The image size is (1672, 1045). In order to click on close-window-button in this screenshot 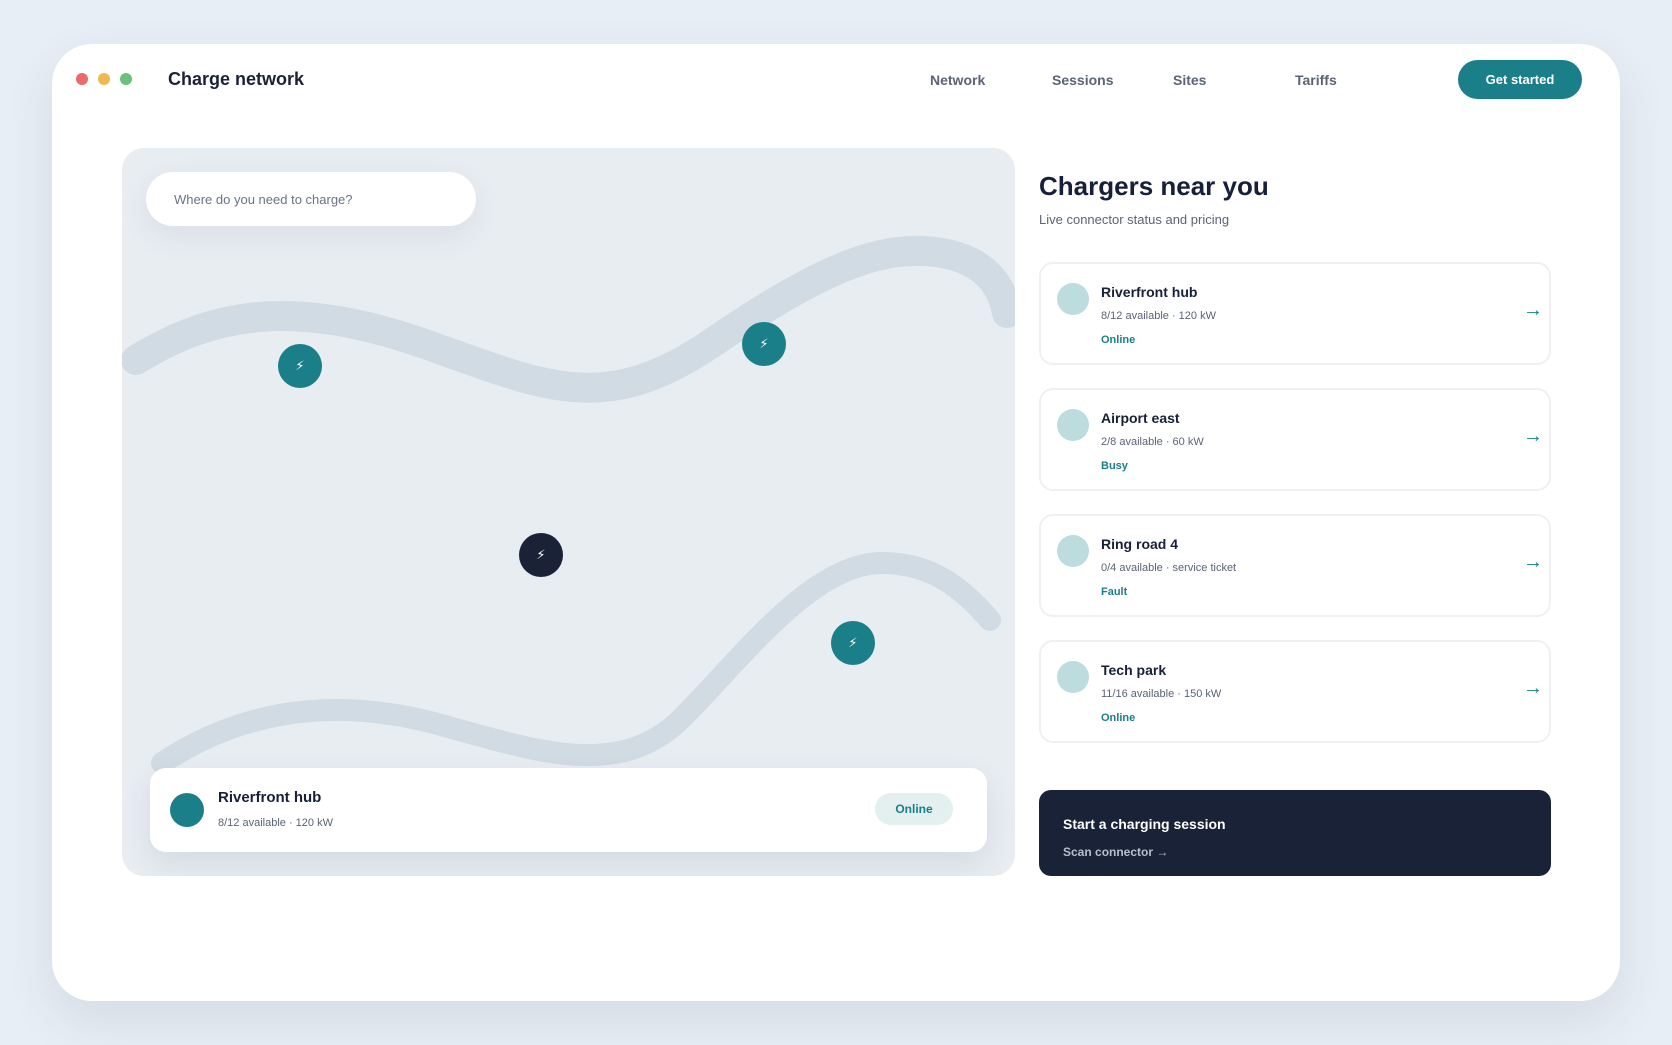, I will do `click(82, 79)`.